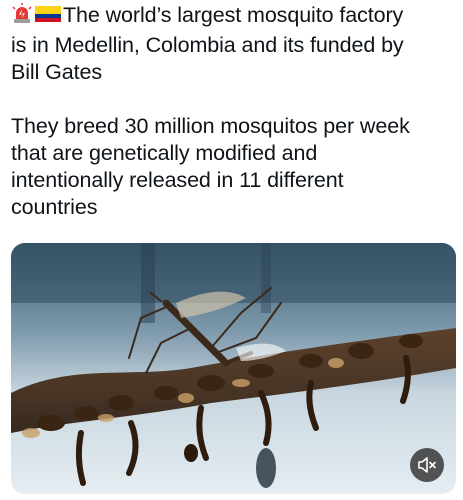 This screenshot has width=463, height=500. What do you see at coordinates (22, 17) in the screenshot?
I see `siren-icon` at bounding box center [22, 17].